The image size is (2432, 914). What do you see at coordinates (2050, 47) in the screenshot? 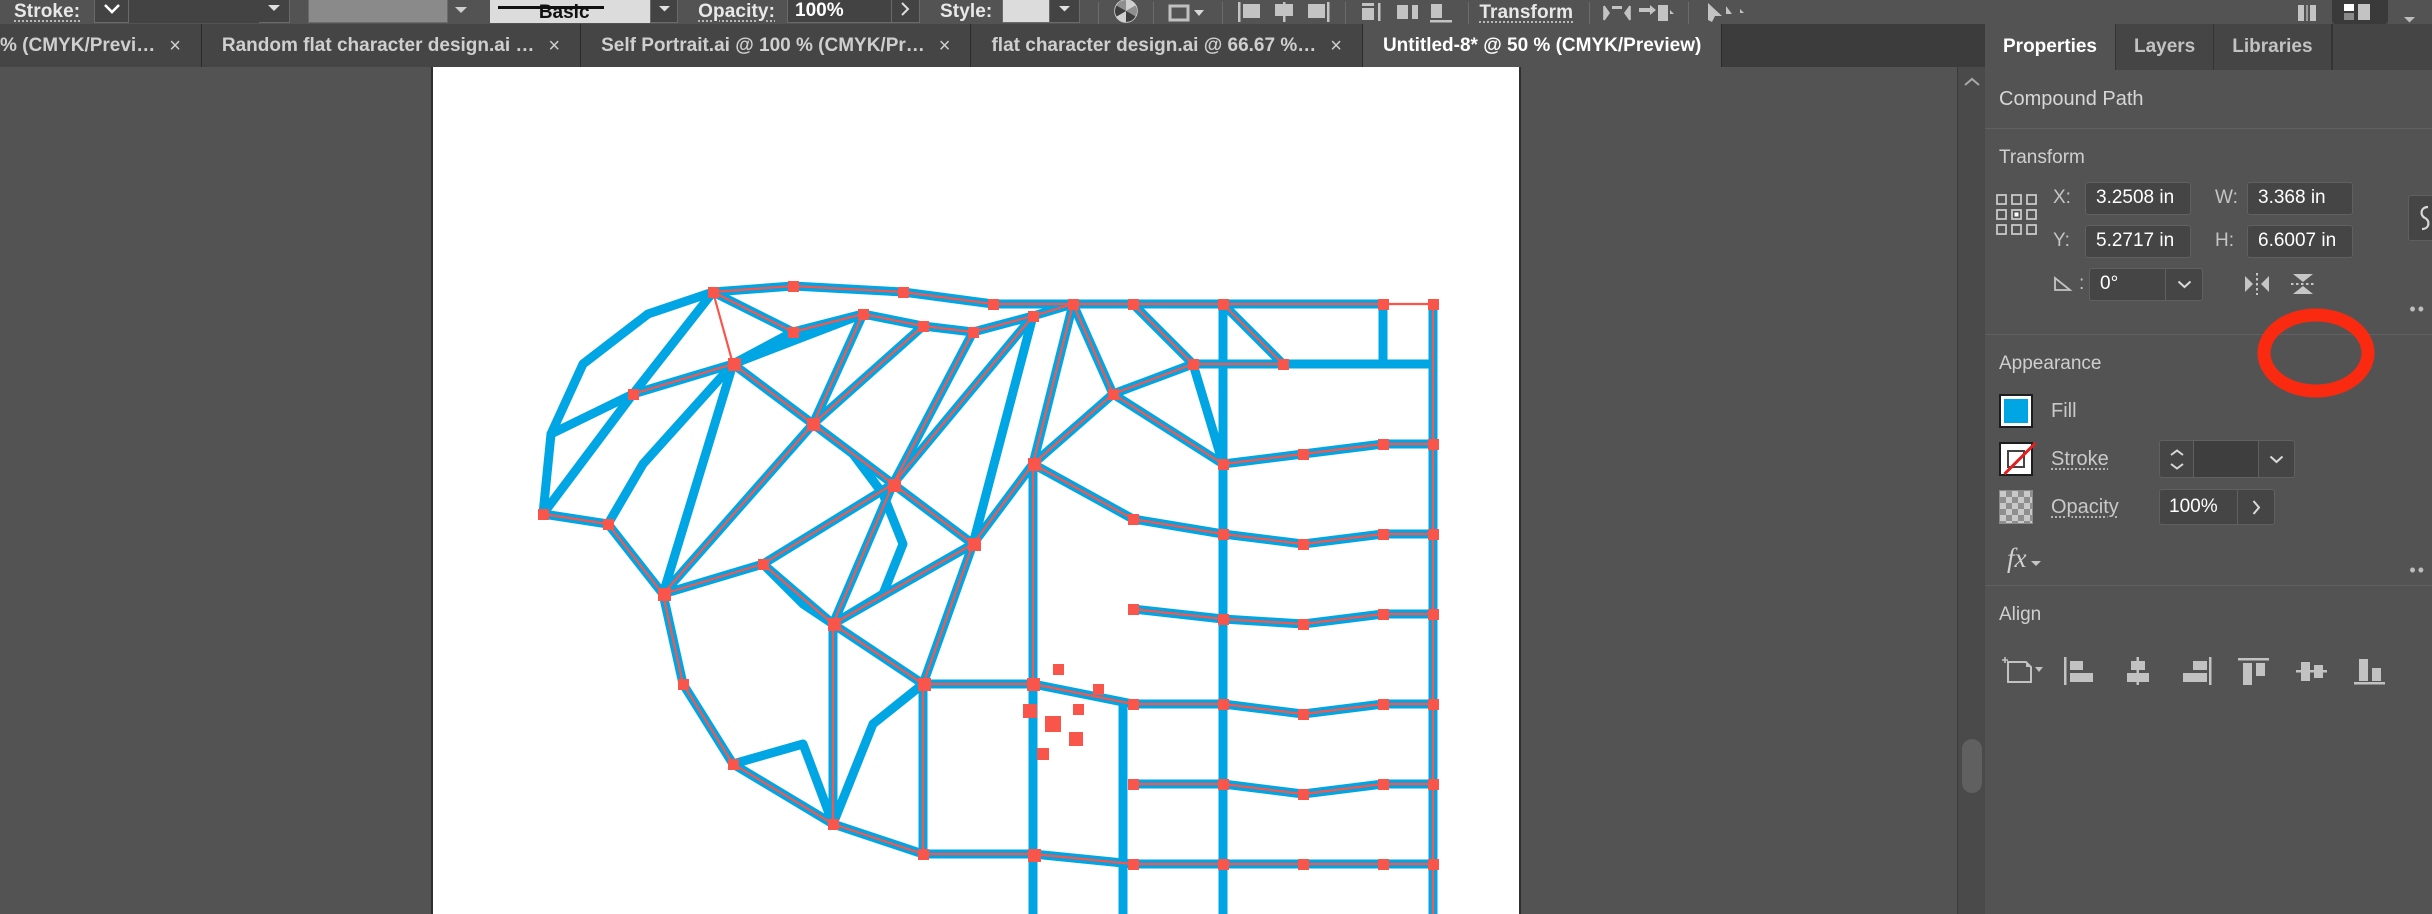
I see `tab-properties: Properties` at bounding box center [2050, 47].